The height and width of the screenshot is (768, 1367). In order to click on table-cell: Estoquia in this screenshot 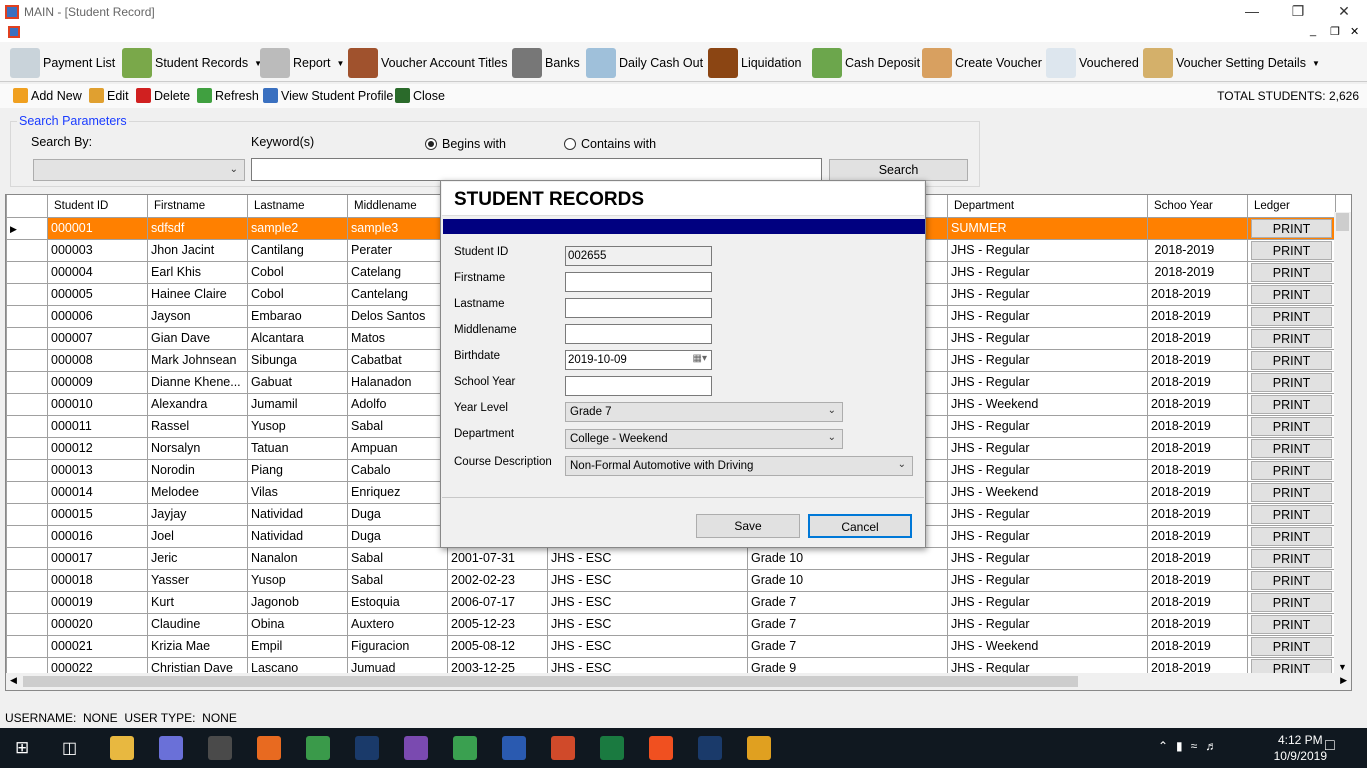, I will do `click(397, 602)`.